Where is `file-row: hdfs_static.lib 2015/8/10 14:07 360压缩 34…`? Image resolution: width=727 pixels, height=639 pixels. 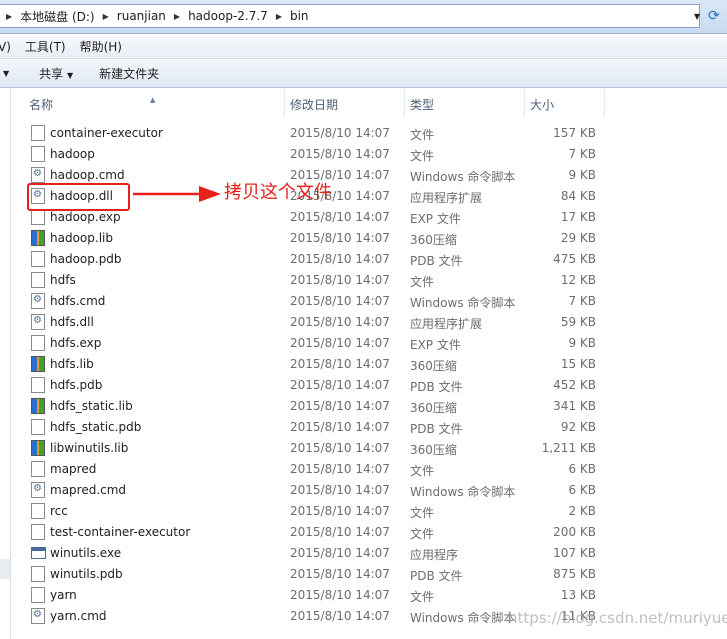 file-row: hdfs_static.lib 2015/8/10 14:07 360压缩 34… is located at coordinates (374, 406).